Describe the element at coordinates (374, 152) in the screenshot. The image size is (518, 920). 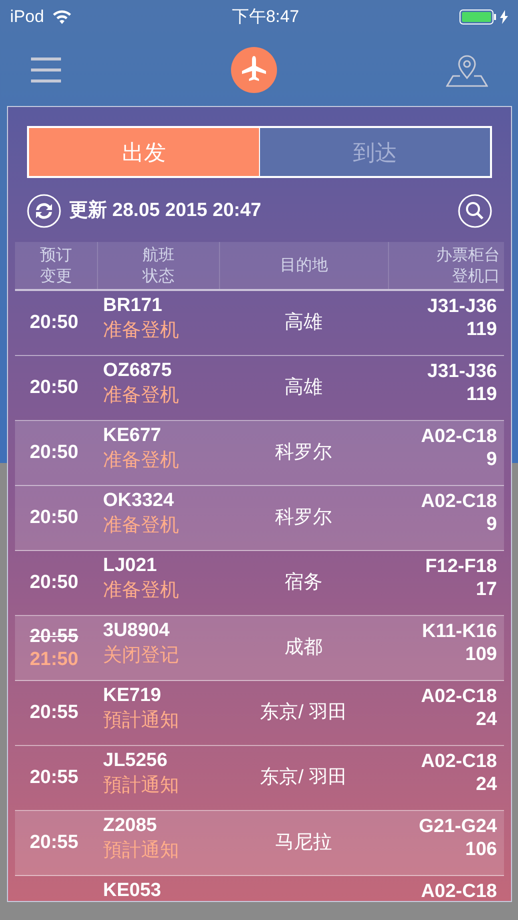
I see `tab: 到达` at that location.